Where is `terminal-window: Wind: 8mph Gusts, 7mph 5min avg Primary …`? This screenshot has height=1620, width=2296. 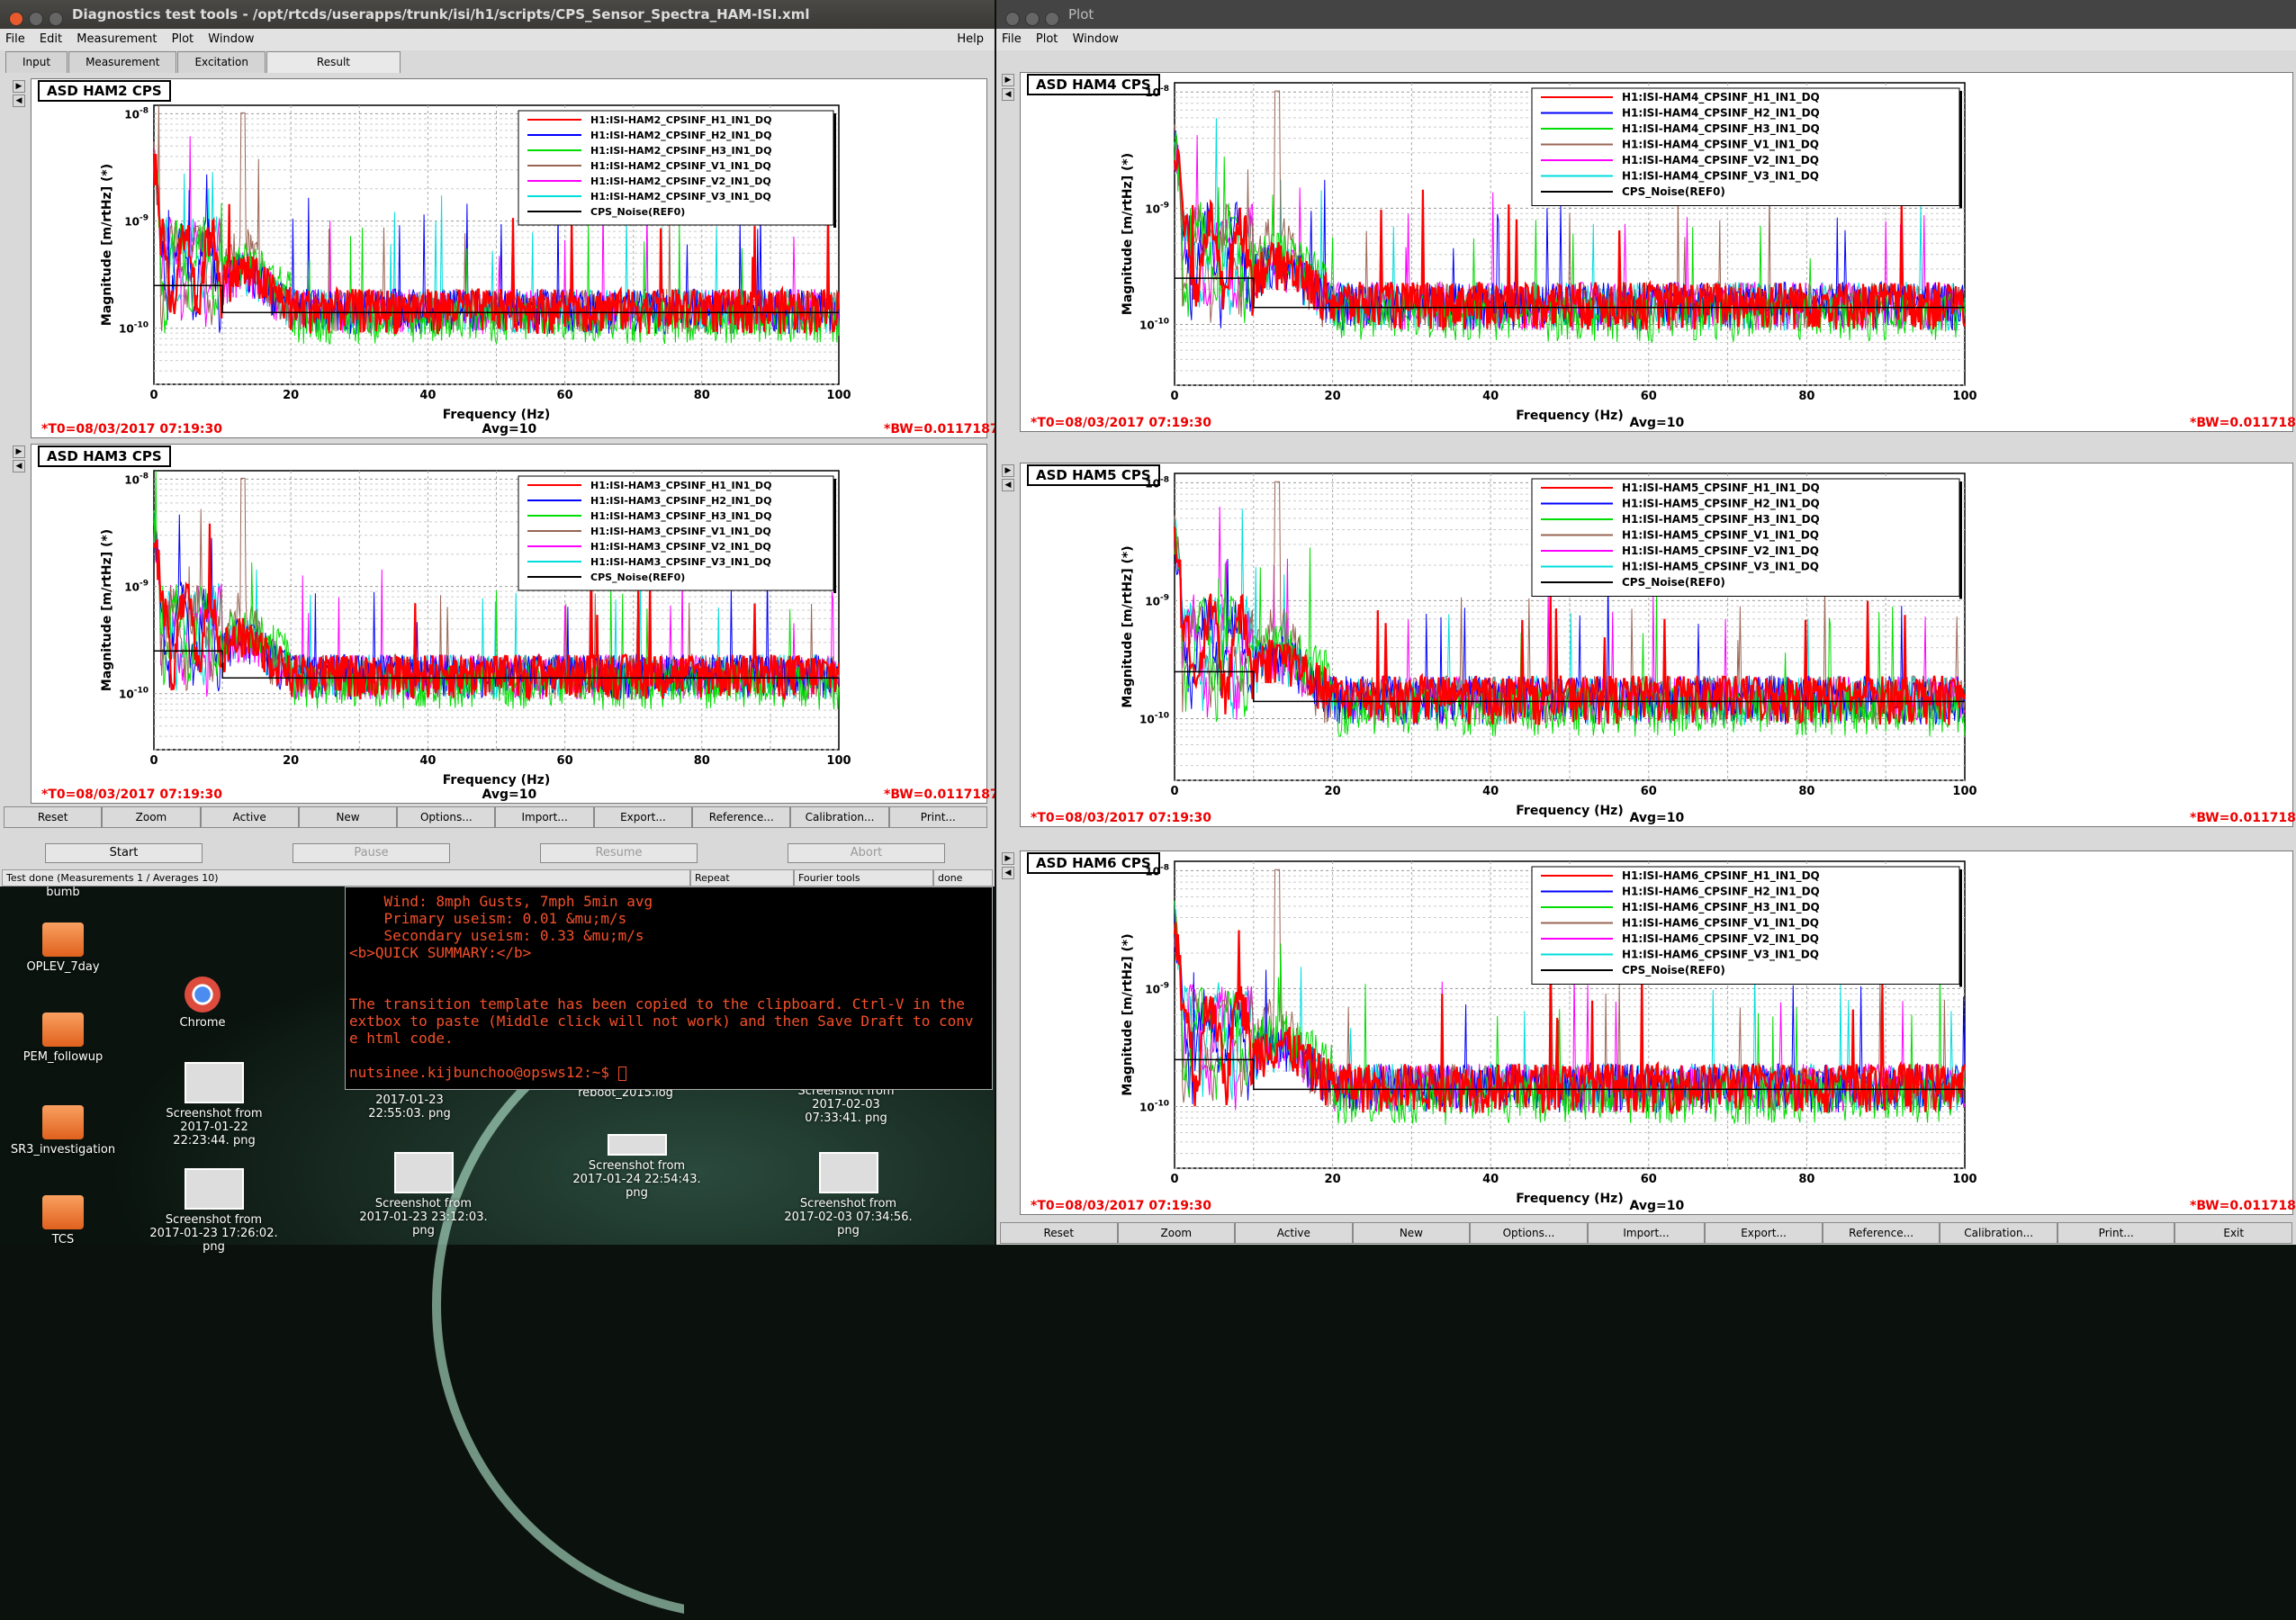 terminal-window: Wind: 8mph Gusts, 7mph 5min avg Primary … is located at coordinates (669, 988).